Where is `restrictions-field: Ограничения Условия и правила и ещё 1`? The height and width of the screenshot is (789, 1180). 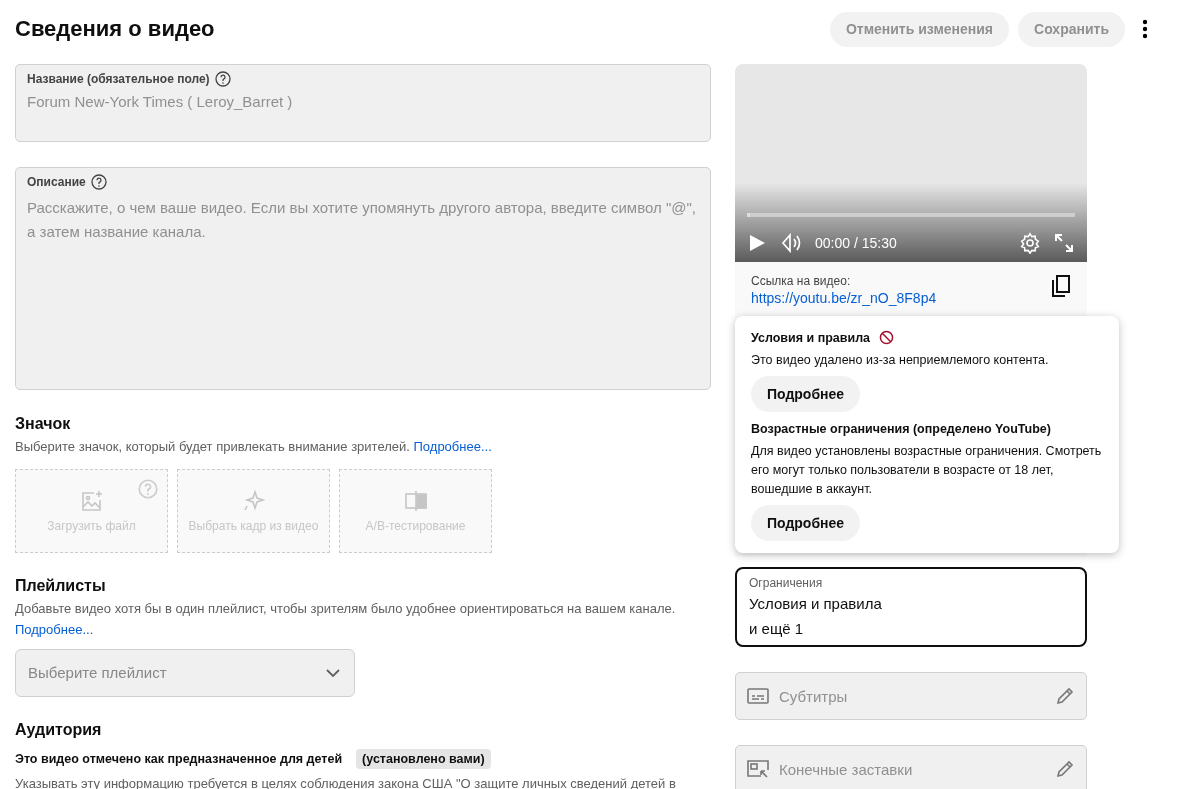
restrictions-field: Ограничения Условия и правила и ещё 1 is located at coordinates (911, 607).